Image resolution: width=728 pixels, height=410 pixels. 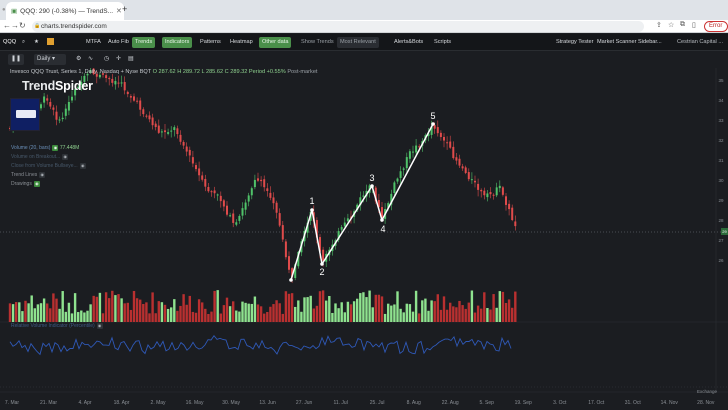 What do you see at coordinates (44, 59) in the screenshot?
I see `timeframe-label: Daily` at bounding box center [44, 59].